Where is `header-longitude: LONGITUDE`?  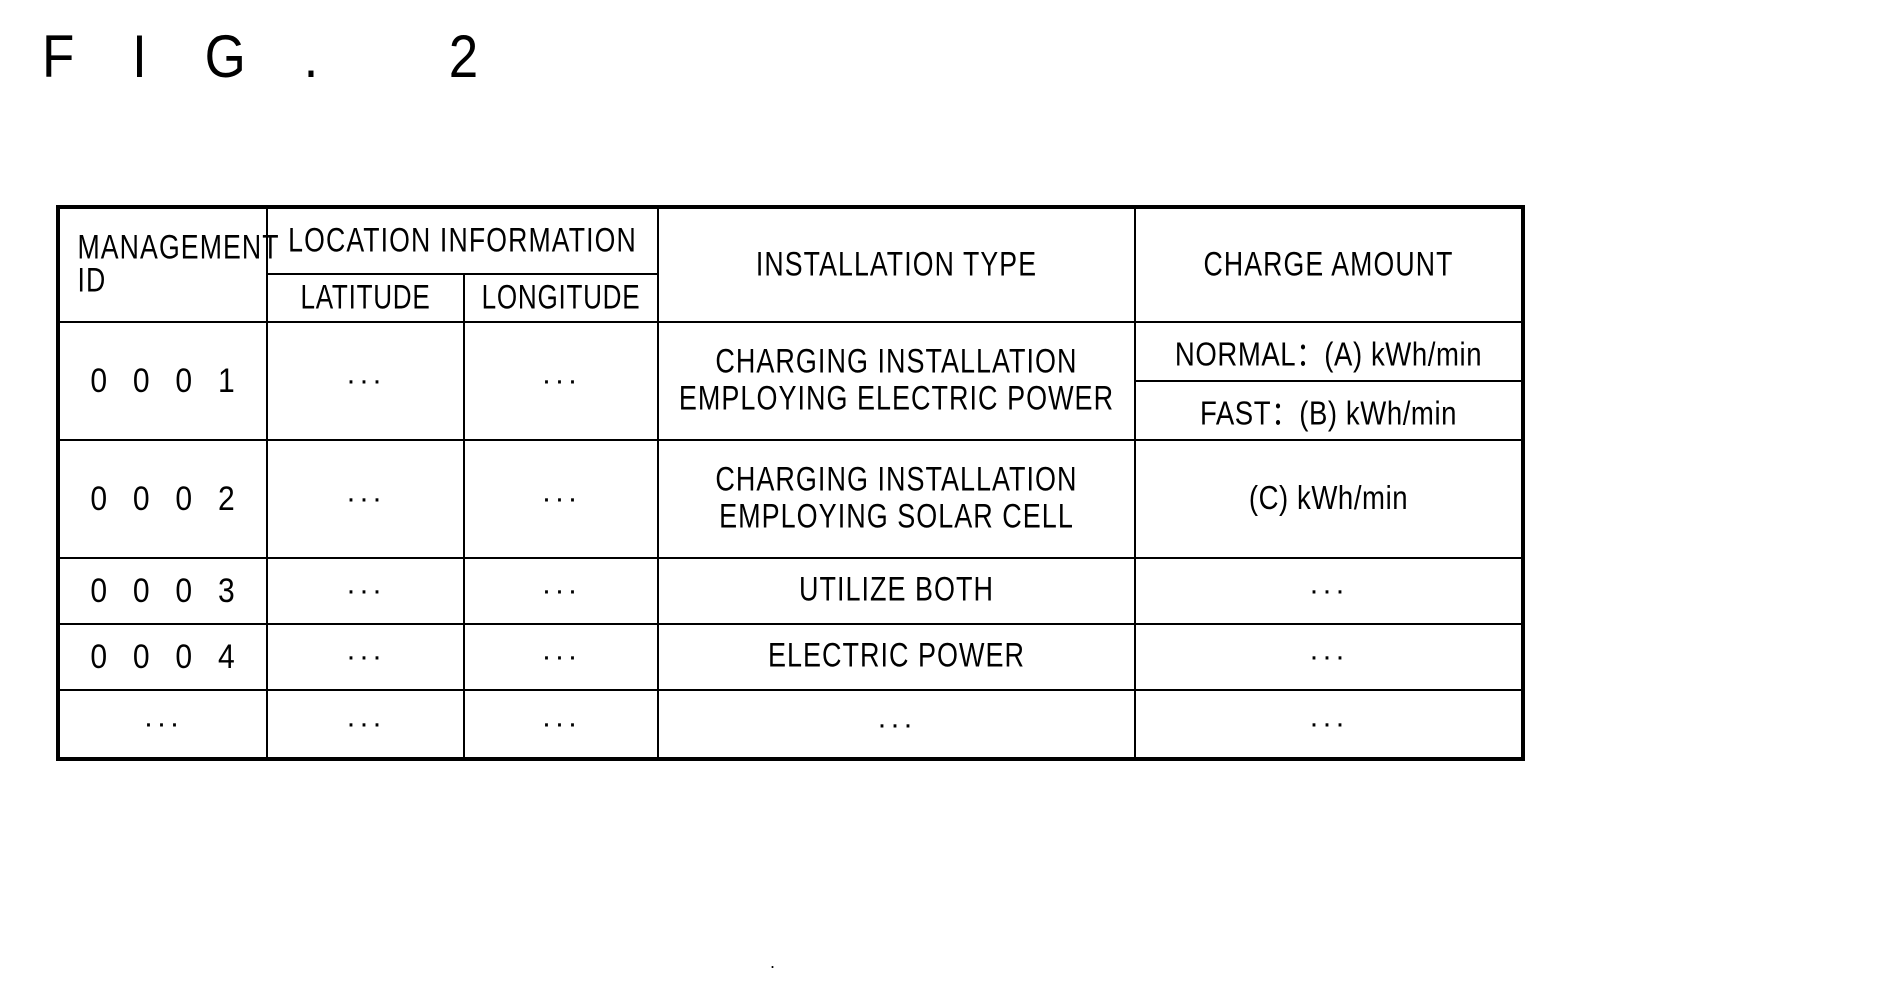
header-longitude: LONGITUDE is located at coordinates (561, 298).